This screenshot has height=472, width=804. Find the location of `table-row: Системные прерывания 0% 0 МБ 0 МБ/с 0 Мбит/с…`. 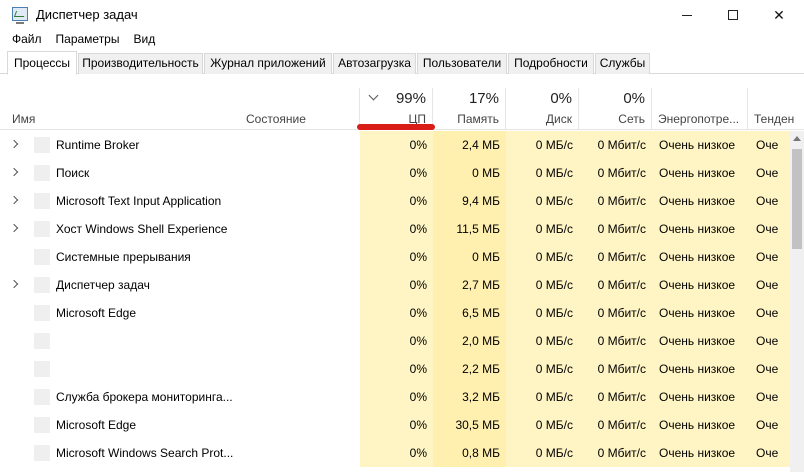

table-row: Системные прерывания 0% 0 МБ 0 МБ/с 0 Мбит/с… is located at coordinates (395, 257).